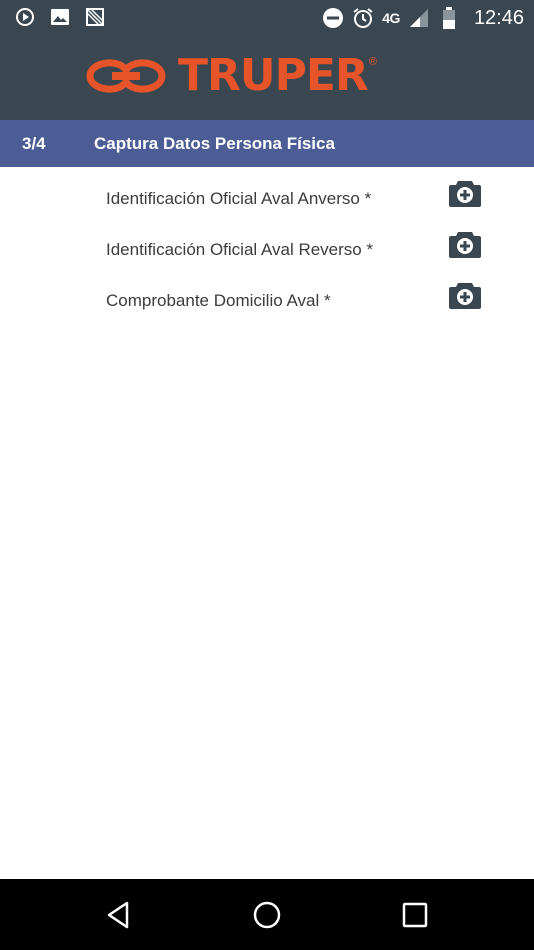 This screenshot has height=950, width=534. Describe the element at coordinates (498, 17) in the screenshot. I see `status-clock: 12:46` at that location.